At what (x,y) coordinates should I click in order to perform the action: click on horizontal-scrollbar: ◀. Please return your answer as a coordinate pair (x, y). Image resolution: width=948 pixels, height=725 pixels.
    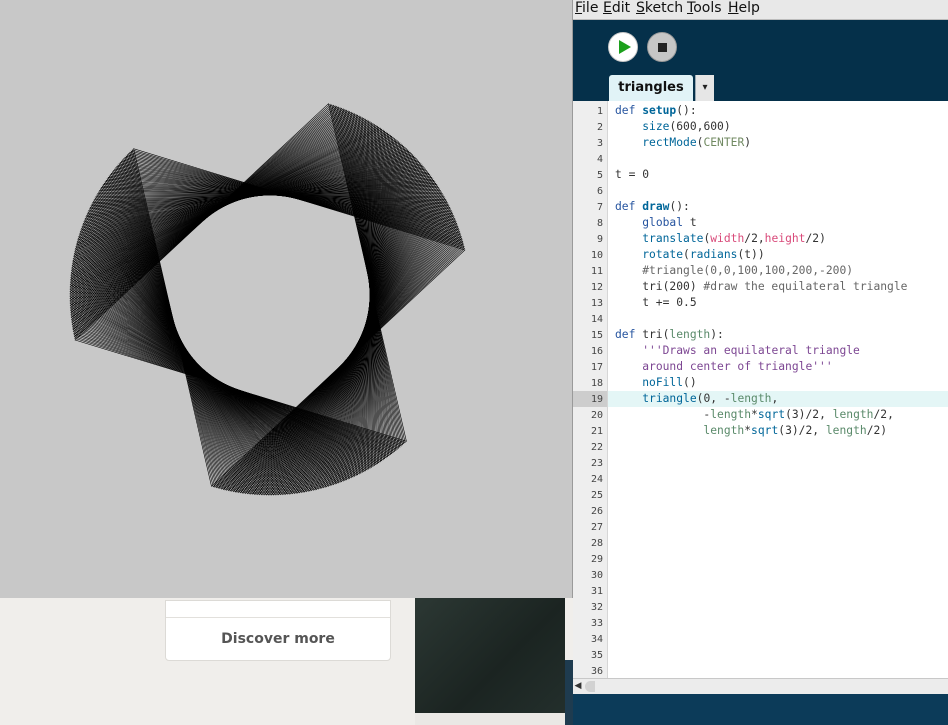
    Looking at the image, I should click on (760, 686).